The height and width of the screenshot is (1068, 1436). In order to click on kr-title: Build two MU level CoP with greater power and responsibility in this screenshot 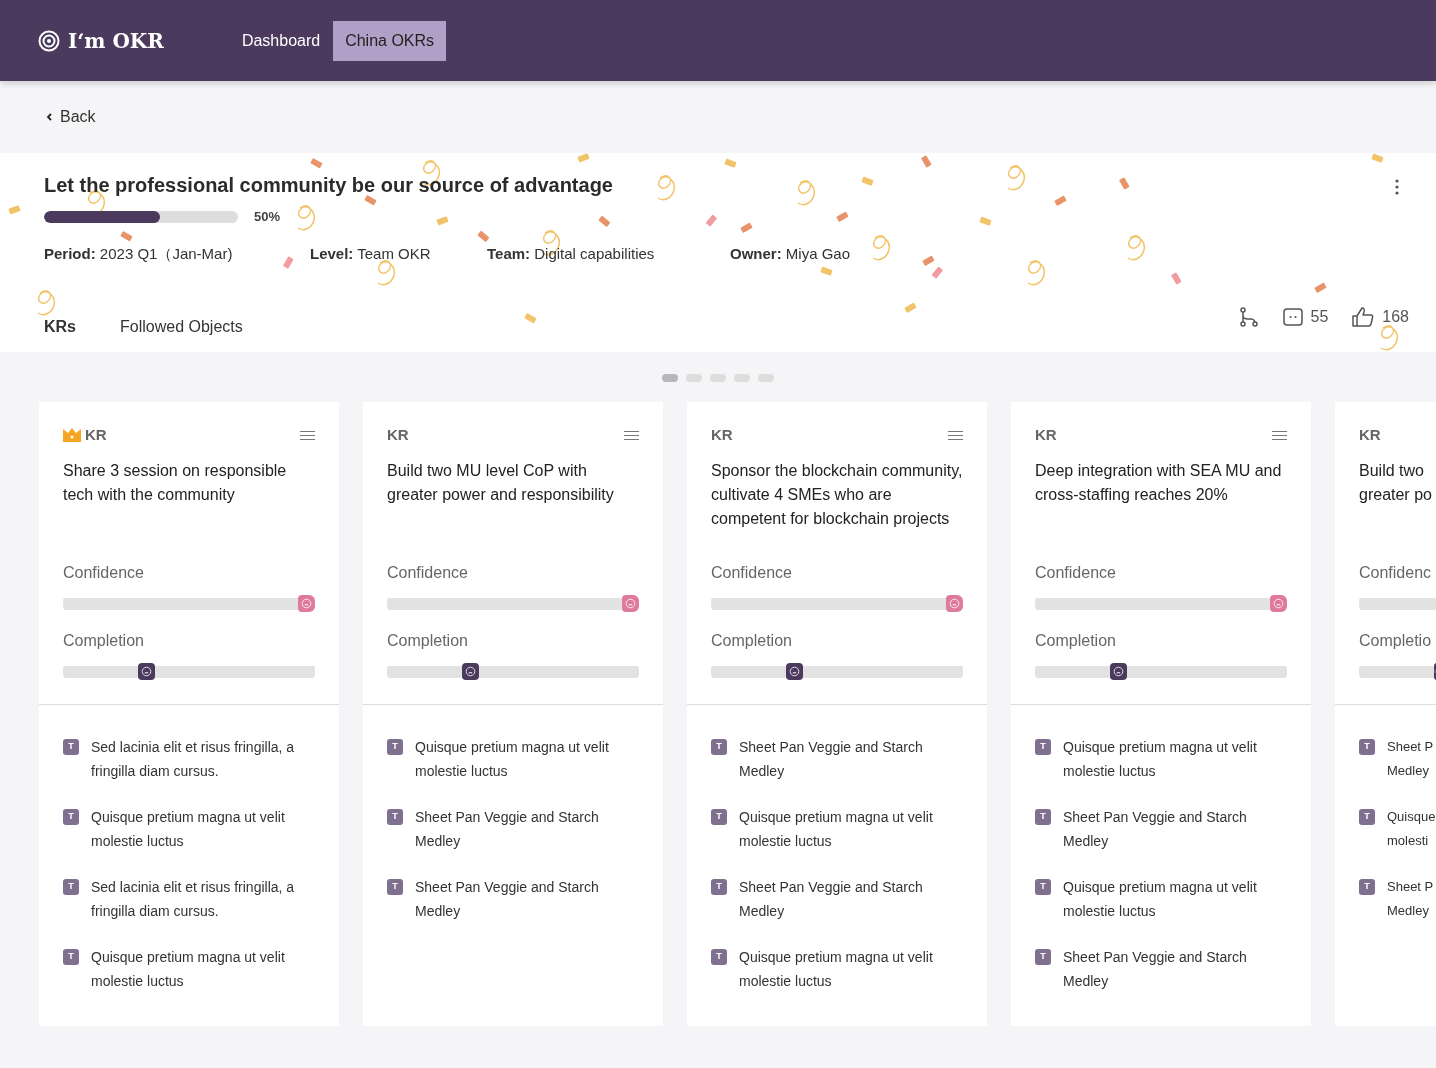, I will do `click(501, 482)`.